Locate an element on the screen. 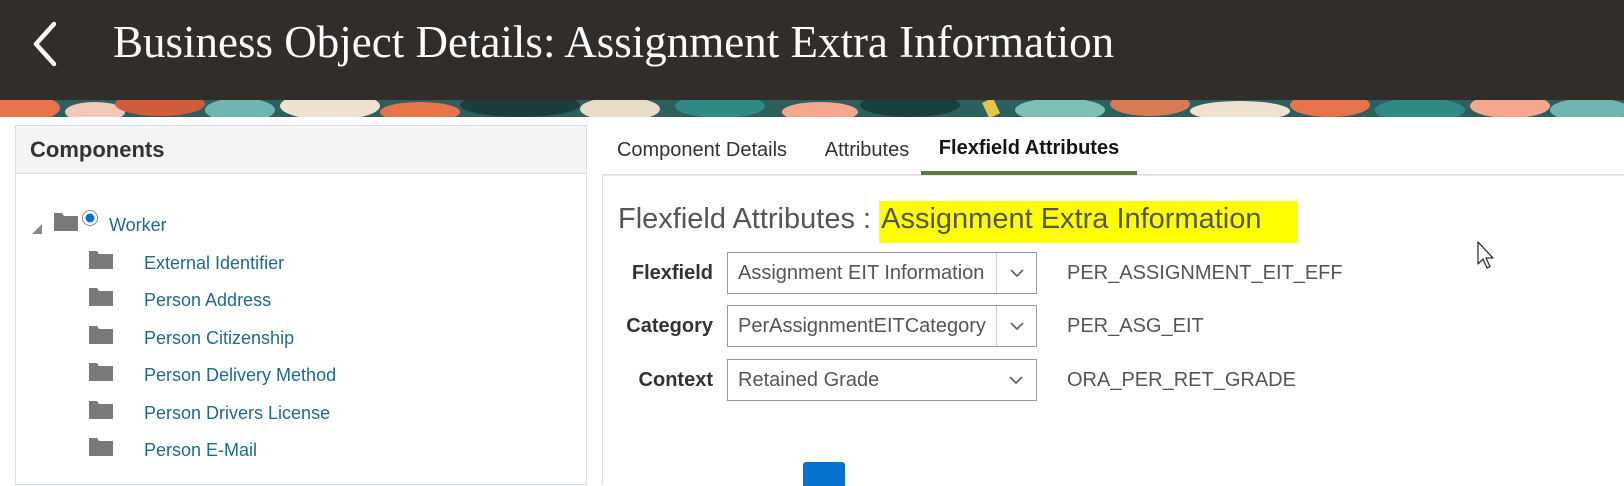 The width and height of the screenshot is (1624, 486). category-code: PER_ASG_EIT is located at coordinates (1135, 326).